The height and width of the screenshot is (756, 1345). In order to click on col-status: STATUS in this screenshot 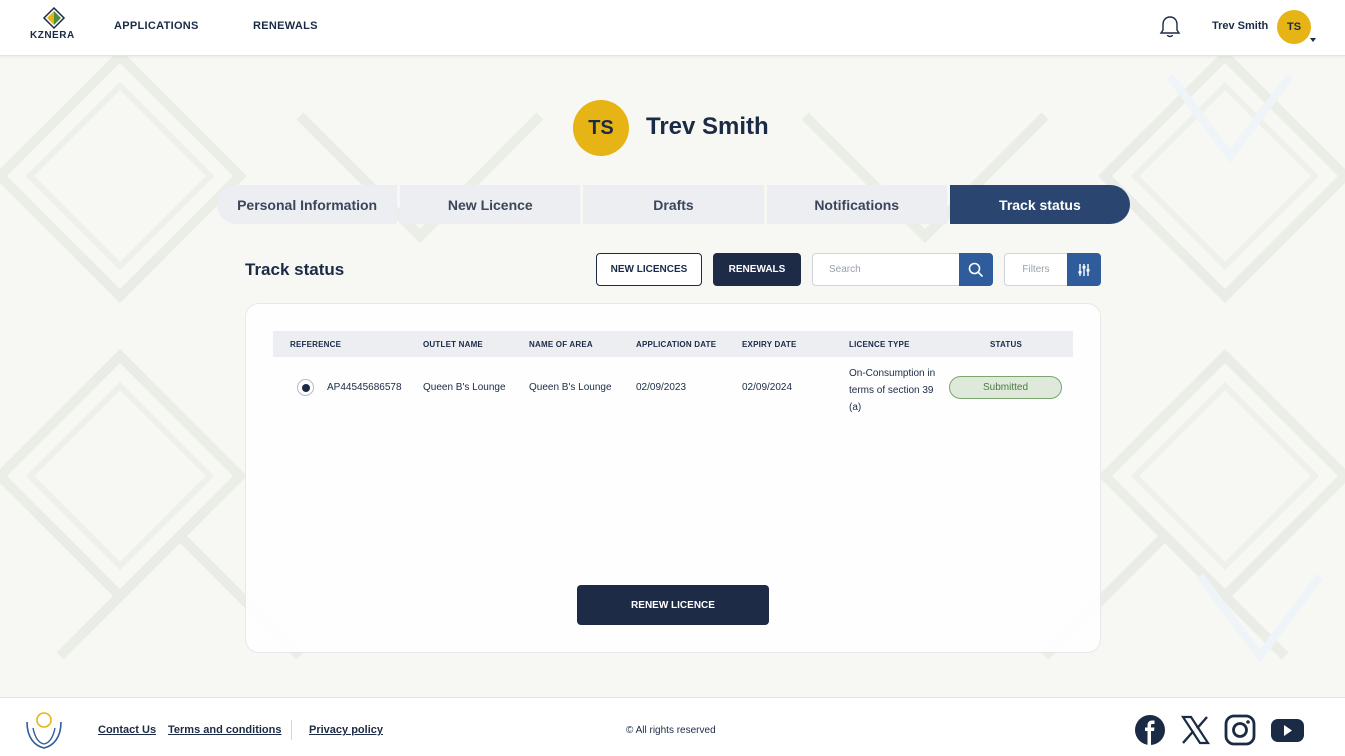, I will do `click(1006, 344)`.